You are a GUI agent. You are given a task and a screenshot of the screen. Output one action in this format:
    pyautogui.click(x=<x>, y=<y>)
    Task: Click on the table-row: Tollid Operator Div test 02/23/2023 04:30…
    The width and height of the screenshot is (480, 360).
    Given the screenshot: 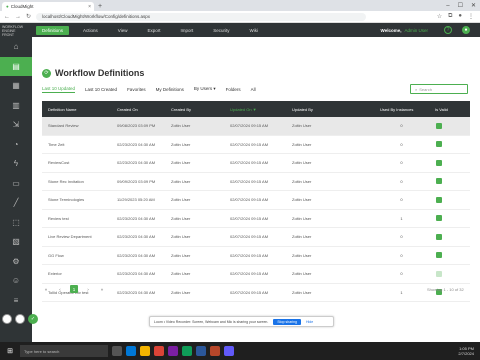 What is the action you would take?
    pyautogui.click(x=256, y=293)
    